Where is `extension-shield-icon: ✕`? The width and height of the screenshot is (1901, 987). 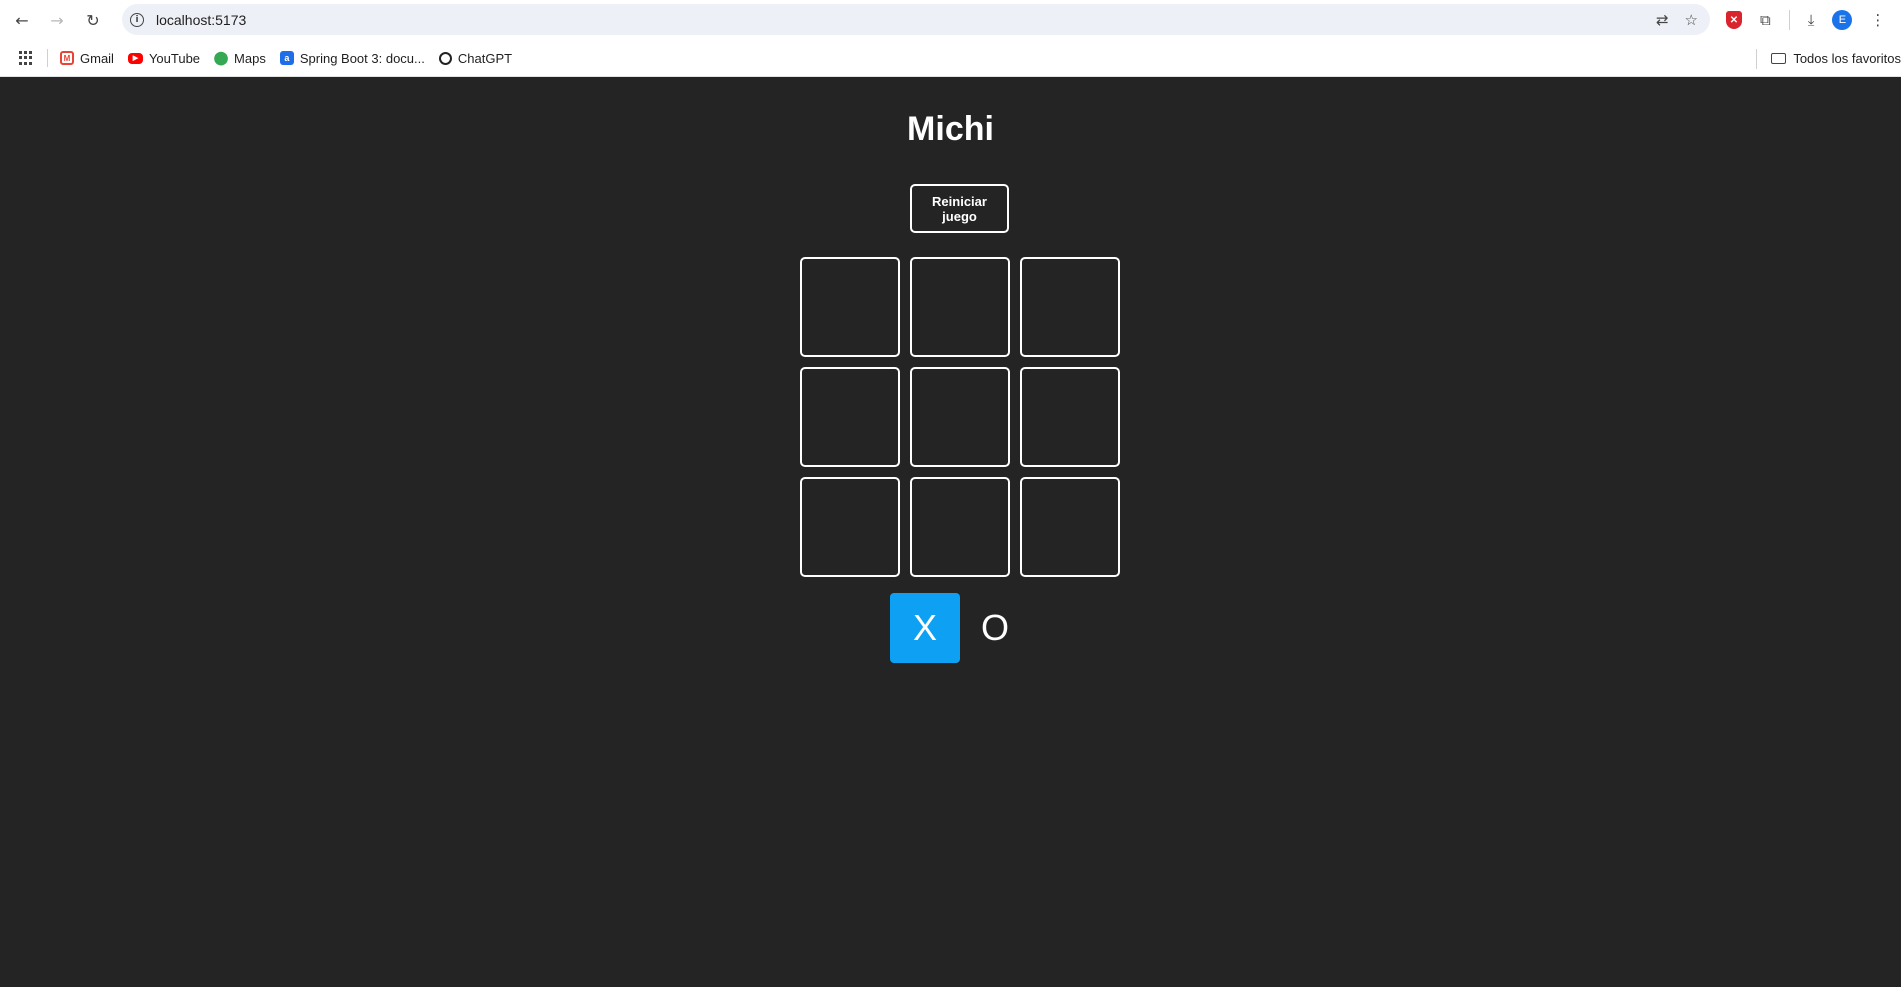
extension-shield-icon: ✕ is located at coordinates (1734, 20).